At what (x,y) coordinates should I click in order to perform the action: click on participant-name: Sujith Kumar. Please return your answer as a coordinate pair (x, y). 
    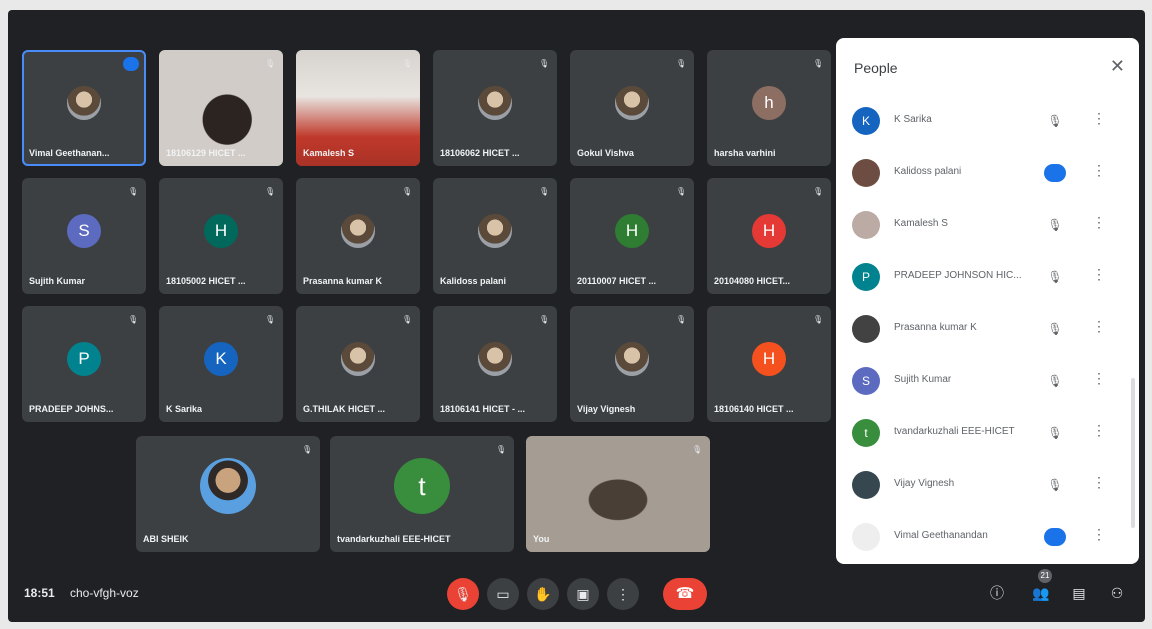
    Looking at the image, I should click on (57, 281).